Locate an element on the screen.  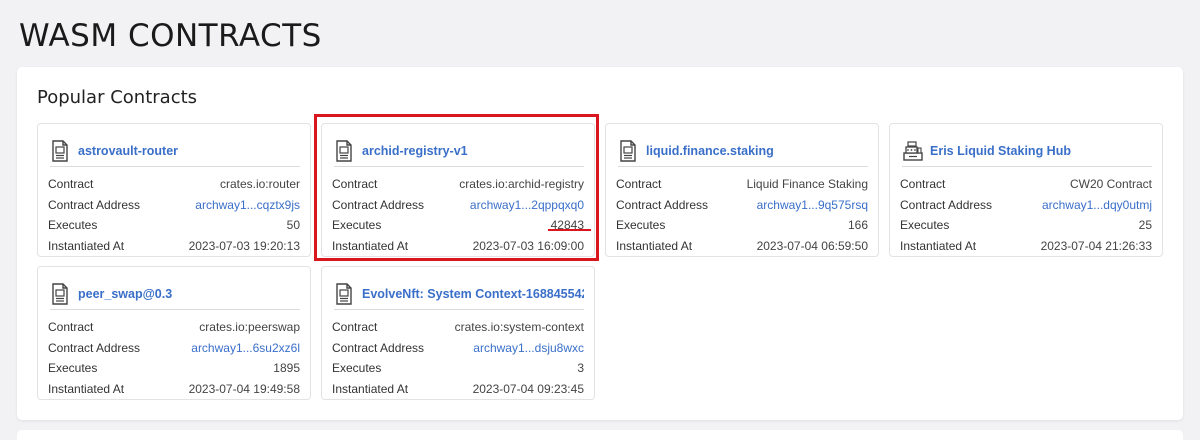
executes-row: Executes 166 is located at coordinates (742, 225).